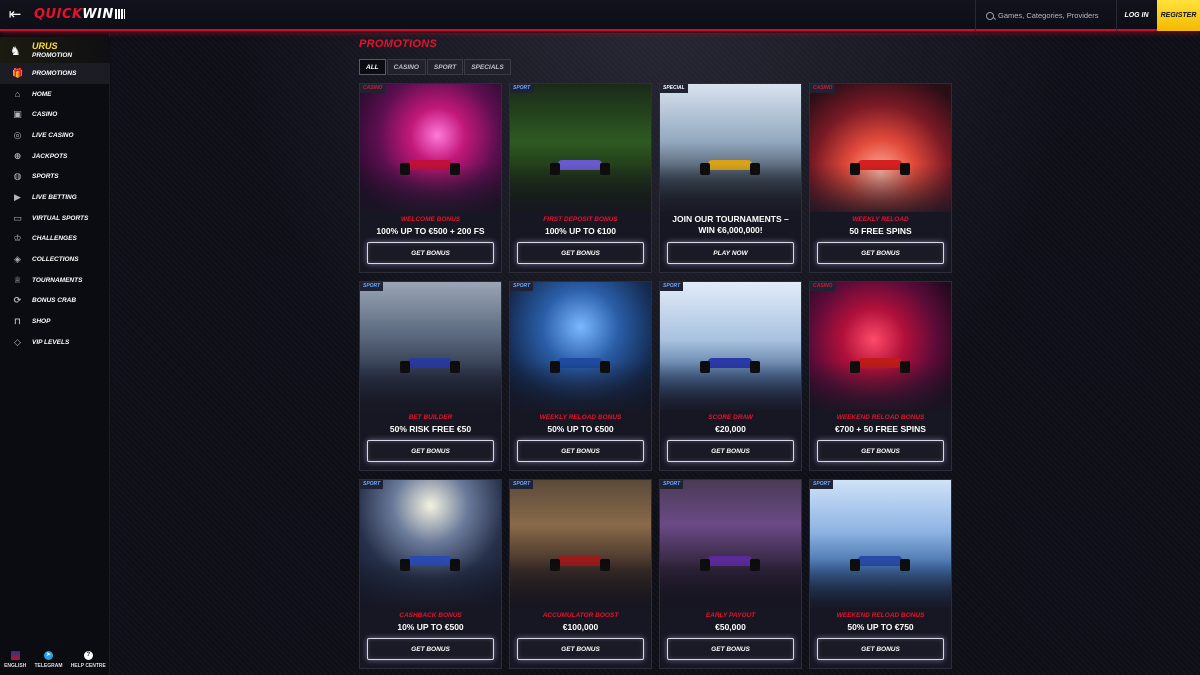  I want to click on promo-card: SPORT EARLY PAYOUT €50,000 GET BONUS, so click(730, 574).